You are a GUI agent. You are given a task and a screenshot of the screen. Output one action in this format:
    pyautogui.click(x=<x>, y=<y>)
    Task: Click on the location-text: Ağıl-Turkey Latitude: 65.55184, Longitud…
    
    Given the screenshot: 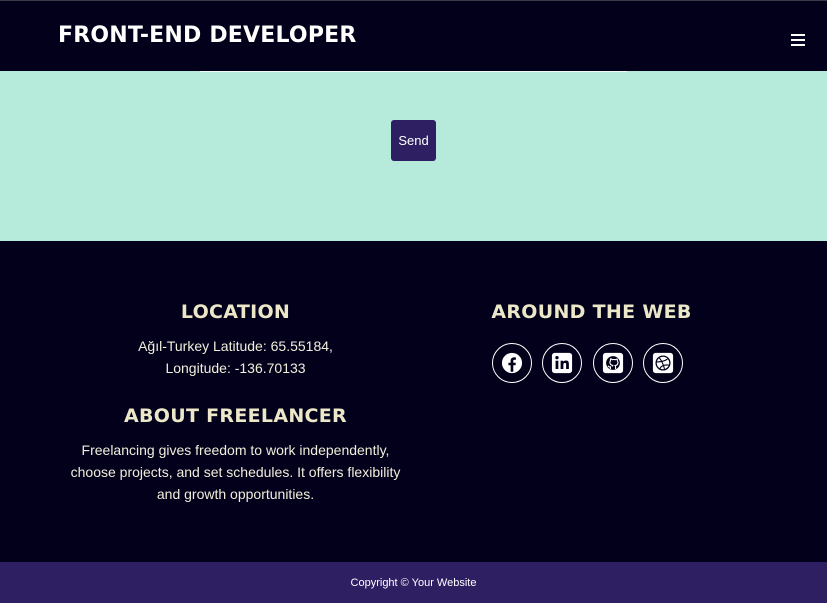 What is the action you would take?
    pyautogui.click(x=235, y=357)
    